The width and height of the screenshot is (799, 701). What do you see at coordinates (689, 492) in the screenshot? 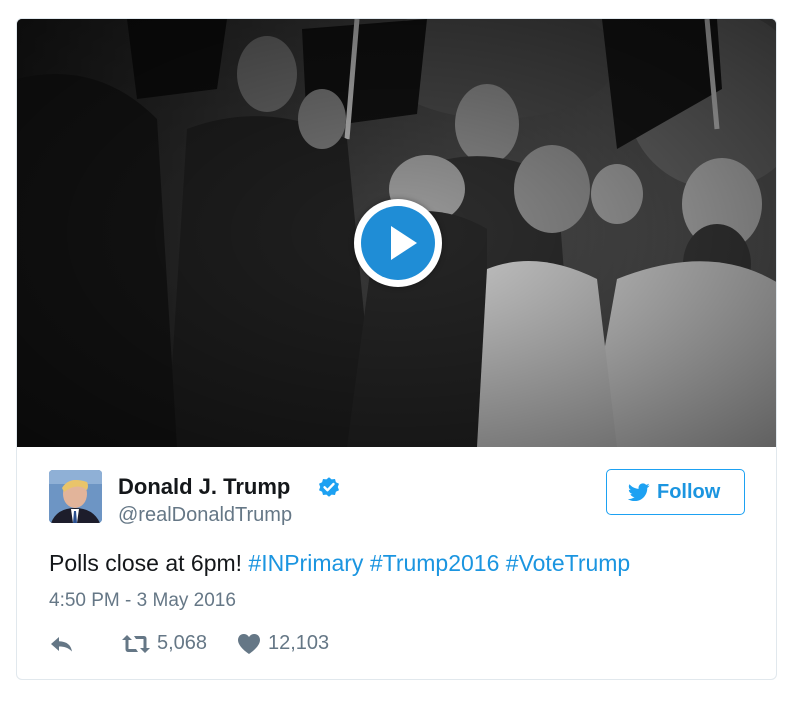
I see `follow-button-label: Follow` at bounding box center [689, 492].